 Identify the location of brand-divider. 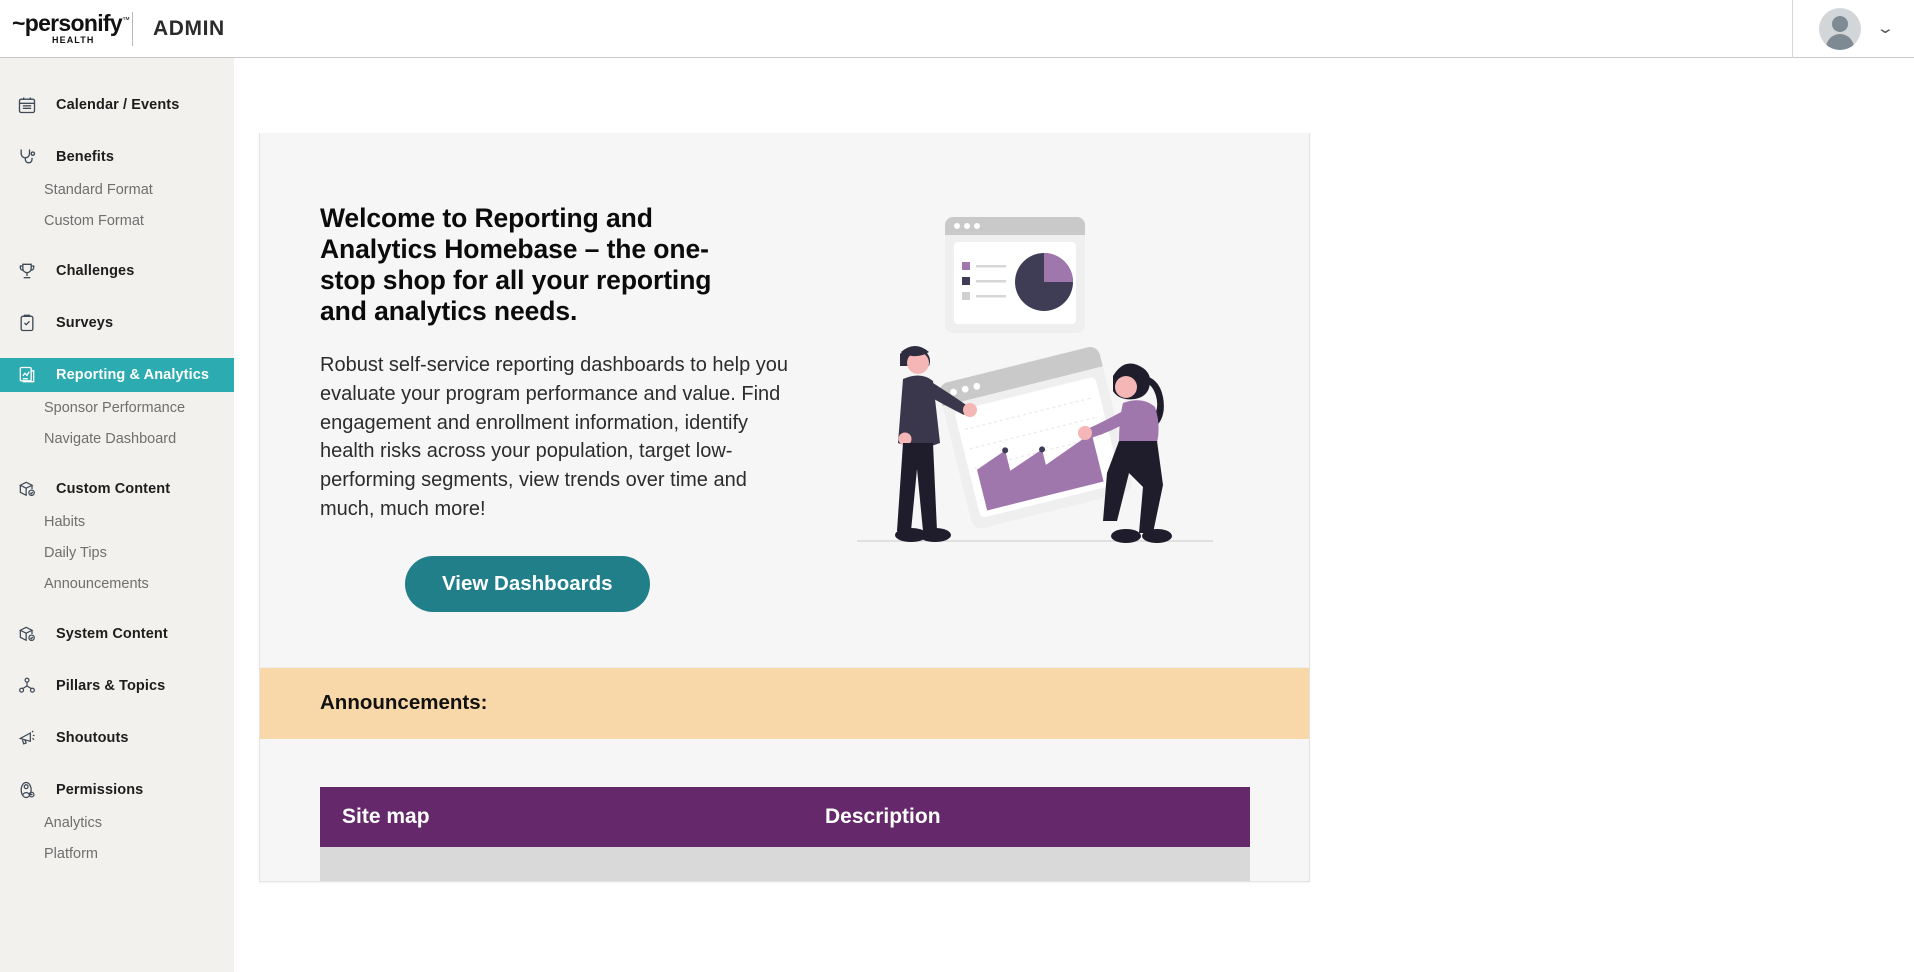
(132, 28).